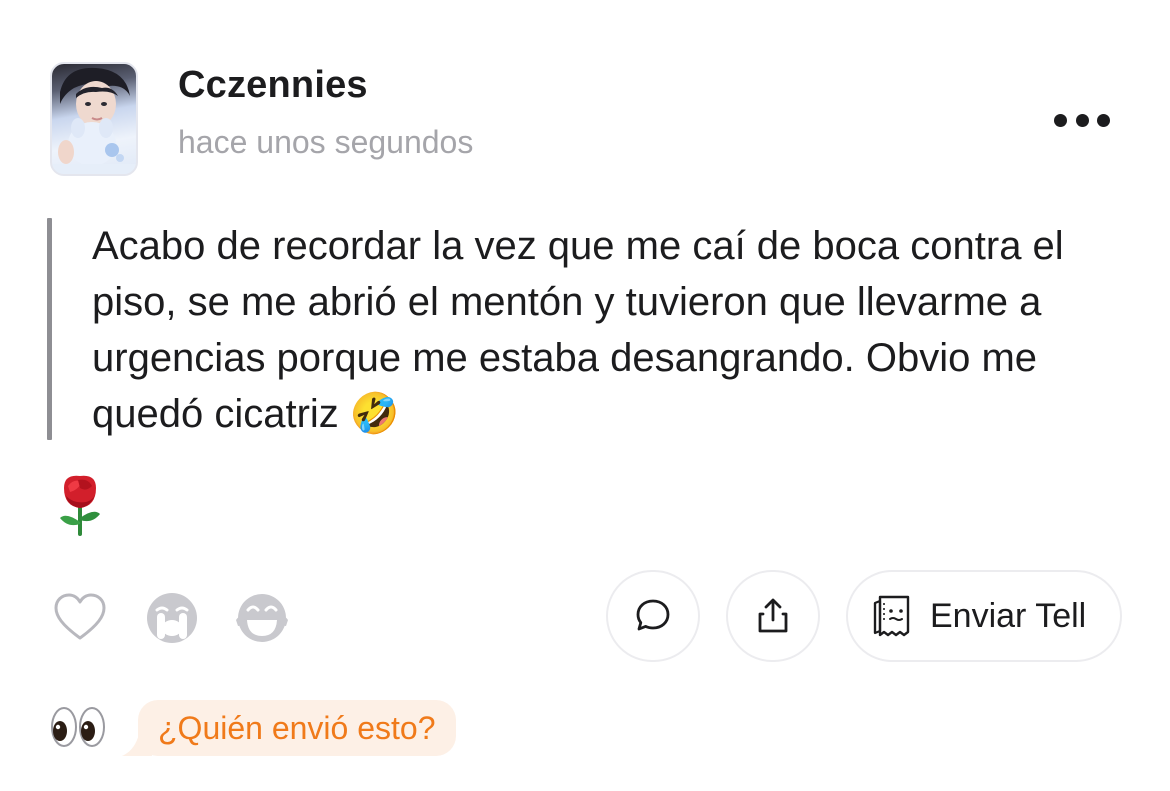 The width and height of the screenshot is (1170, 791). I want to click on laughing-face-icon, so click(262, 618).